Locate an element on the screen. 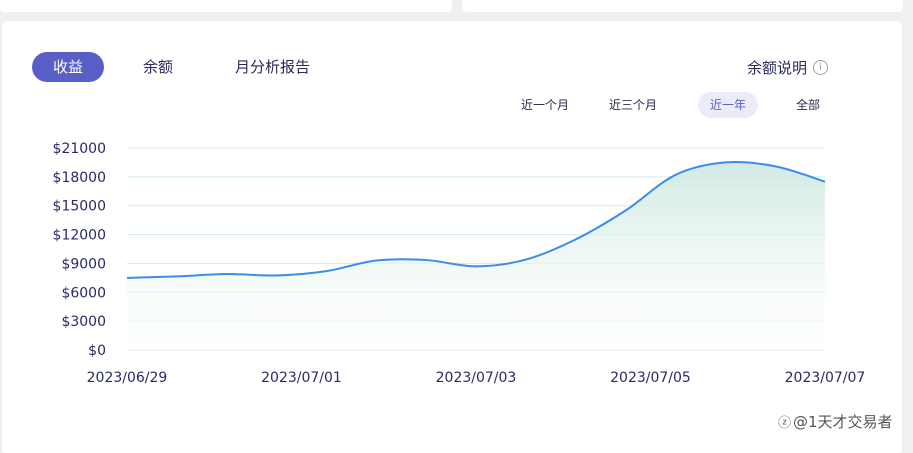 The image size is (913, 453). zhihu-logo-icon: ⓩ is located at coordinates (785, 423).